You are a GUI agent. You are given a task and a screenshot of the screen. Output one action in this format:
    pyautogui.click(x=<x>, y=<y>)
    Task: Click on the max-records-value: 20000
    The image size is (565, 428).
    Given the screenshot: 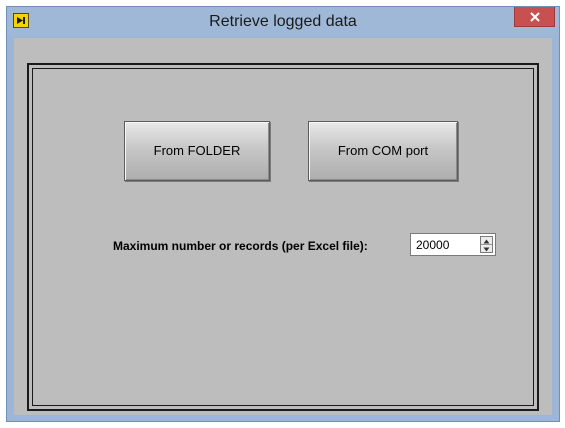 What is the action you would take?
    pyautogui.click(x=432, y=245)
    